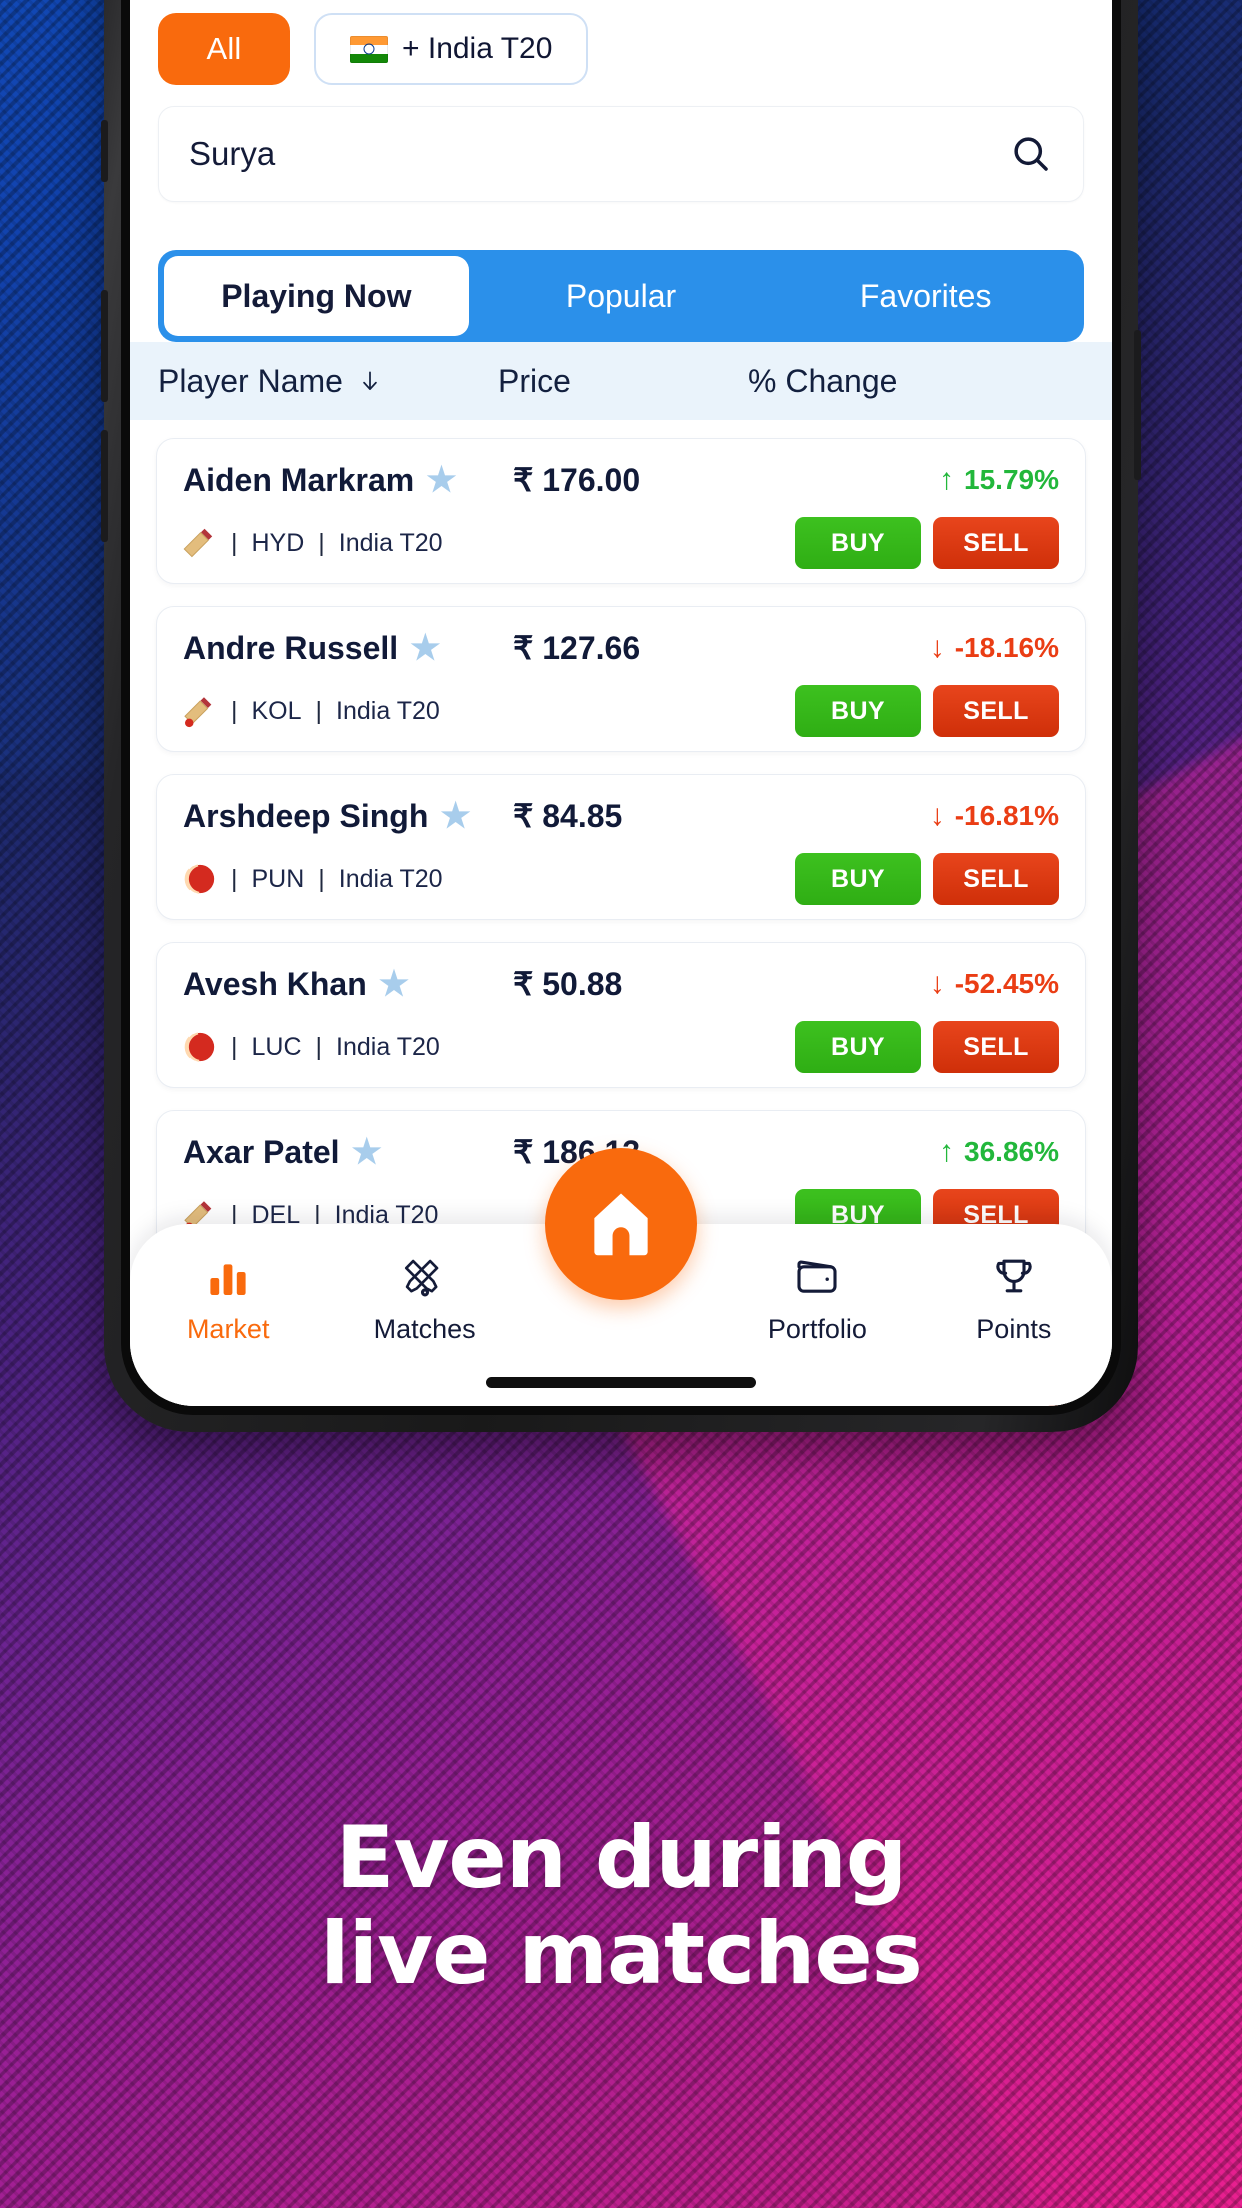  What do you see at coordinates (348, 984) in the screenshot?
I see `player-name: Avesh Khan ★` at bounding box center [348, 984].